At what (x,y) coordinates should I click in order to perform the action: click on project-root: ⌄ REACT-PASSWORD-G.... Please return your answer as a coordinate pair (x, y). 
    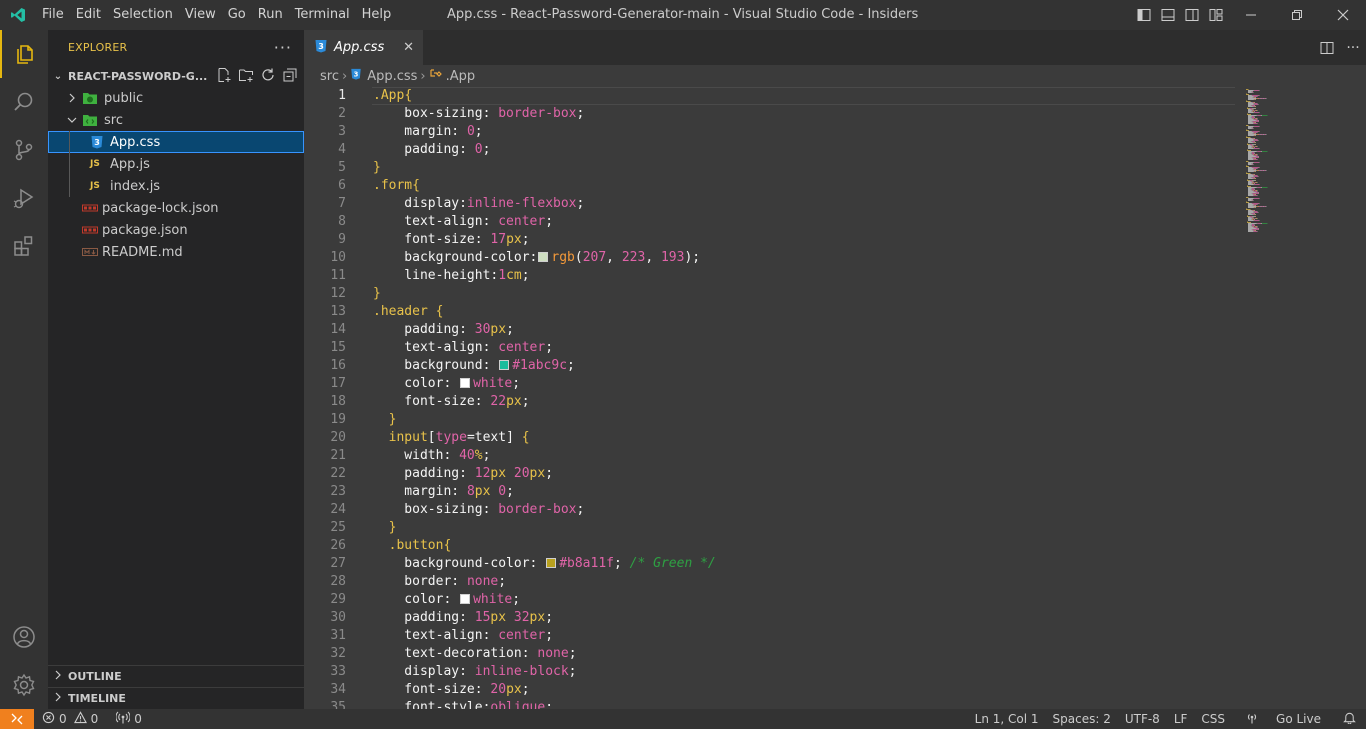
    Looking at the image, I should click on (176, 76).